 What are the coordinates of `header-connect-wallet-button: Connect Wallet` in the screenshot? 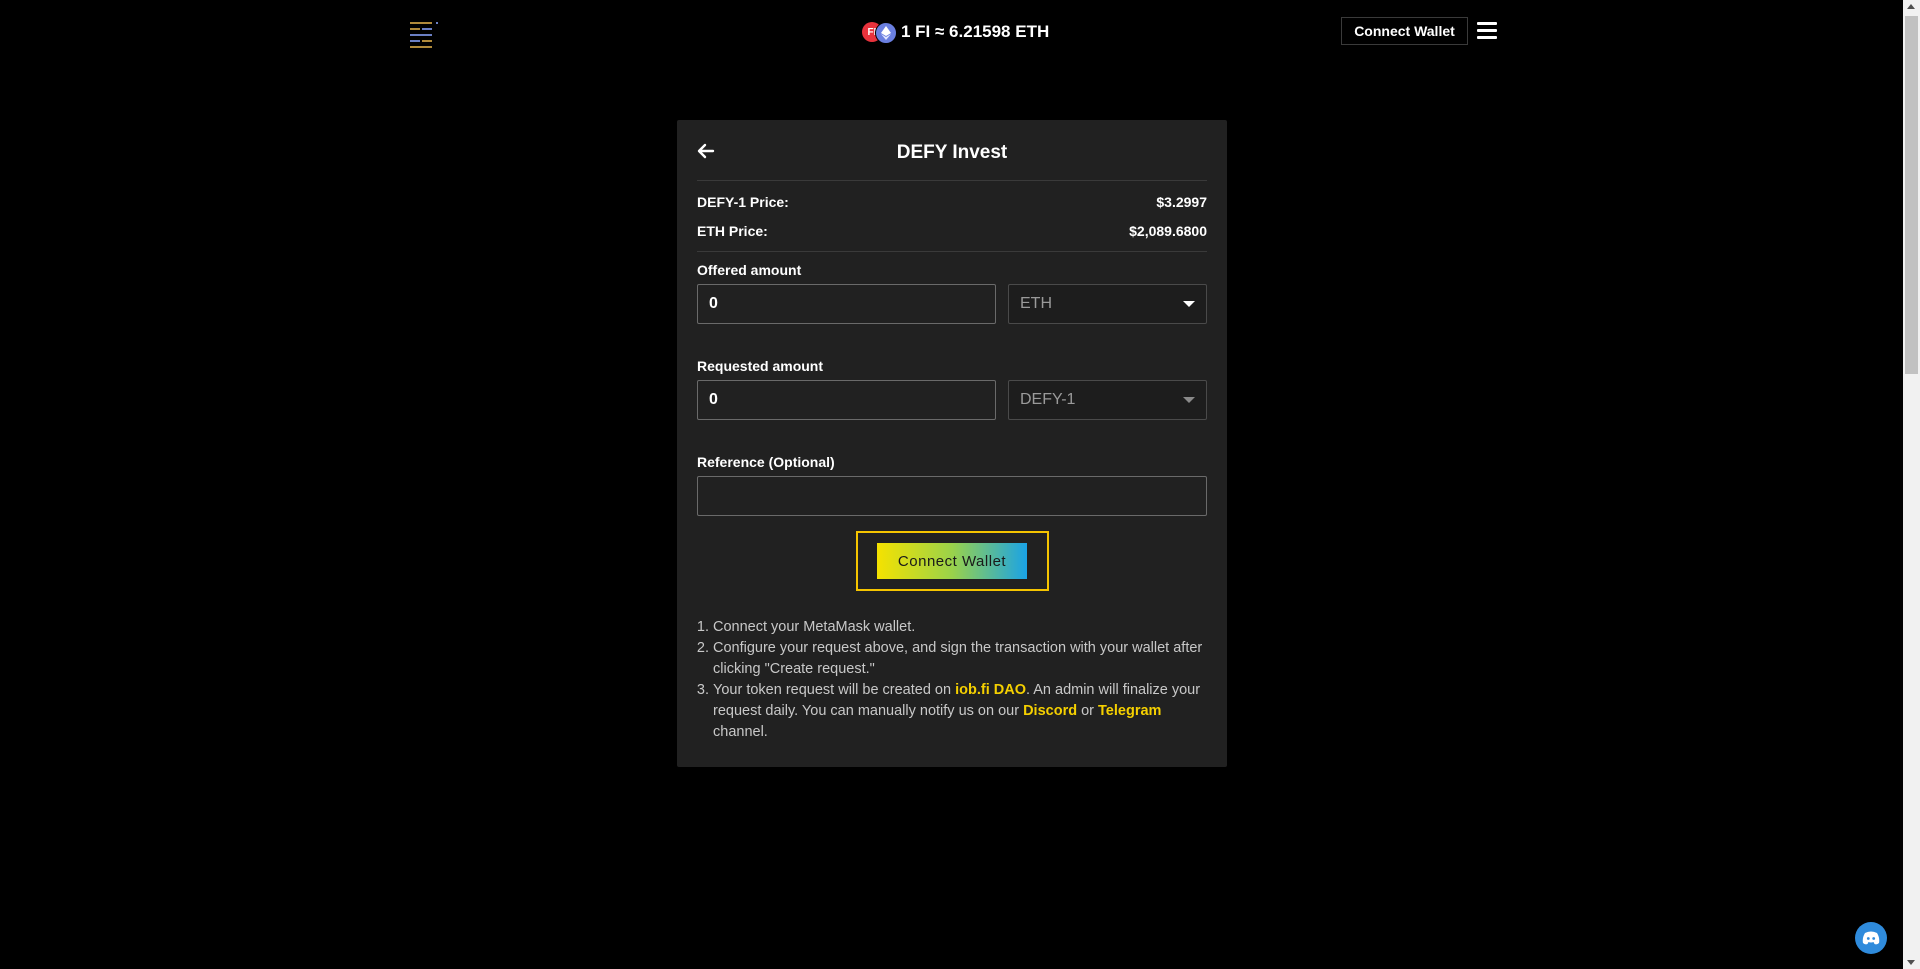 It's located at (1404, 31).